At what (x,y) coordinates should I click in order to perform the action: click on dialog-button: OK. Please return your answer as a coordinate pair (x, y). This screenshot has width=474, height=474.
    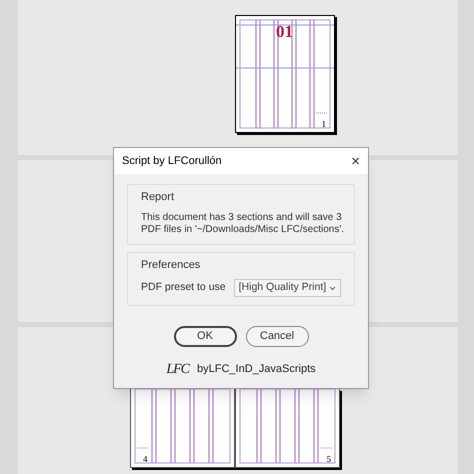
    Looking at the image, I should click on (205, 336).